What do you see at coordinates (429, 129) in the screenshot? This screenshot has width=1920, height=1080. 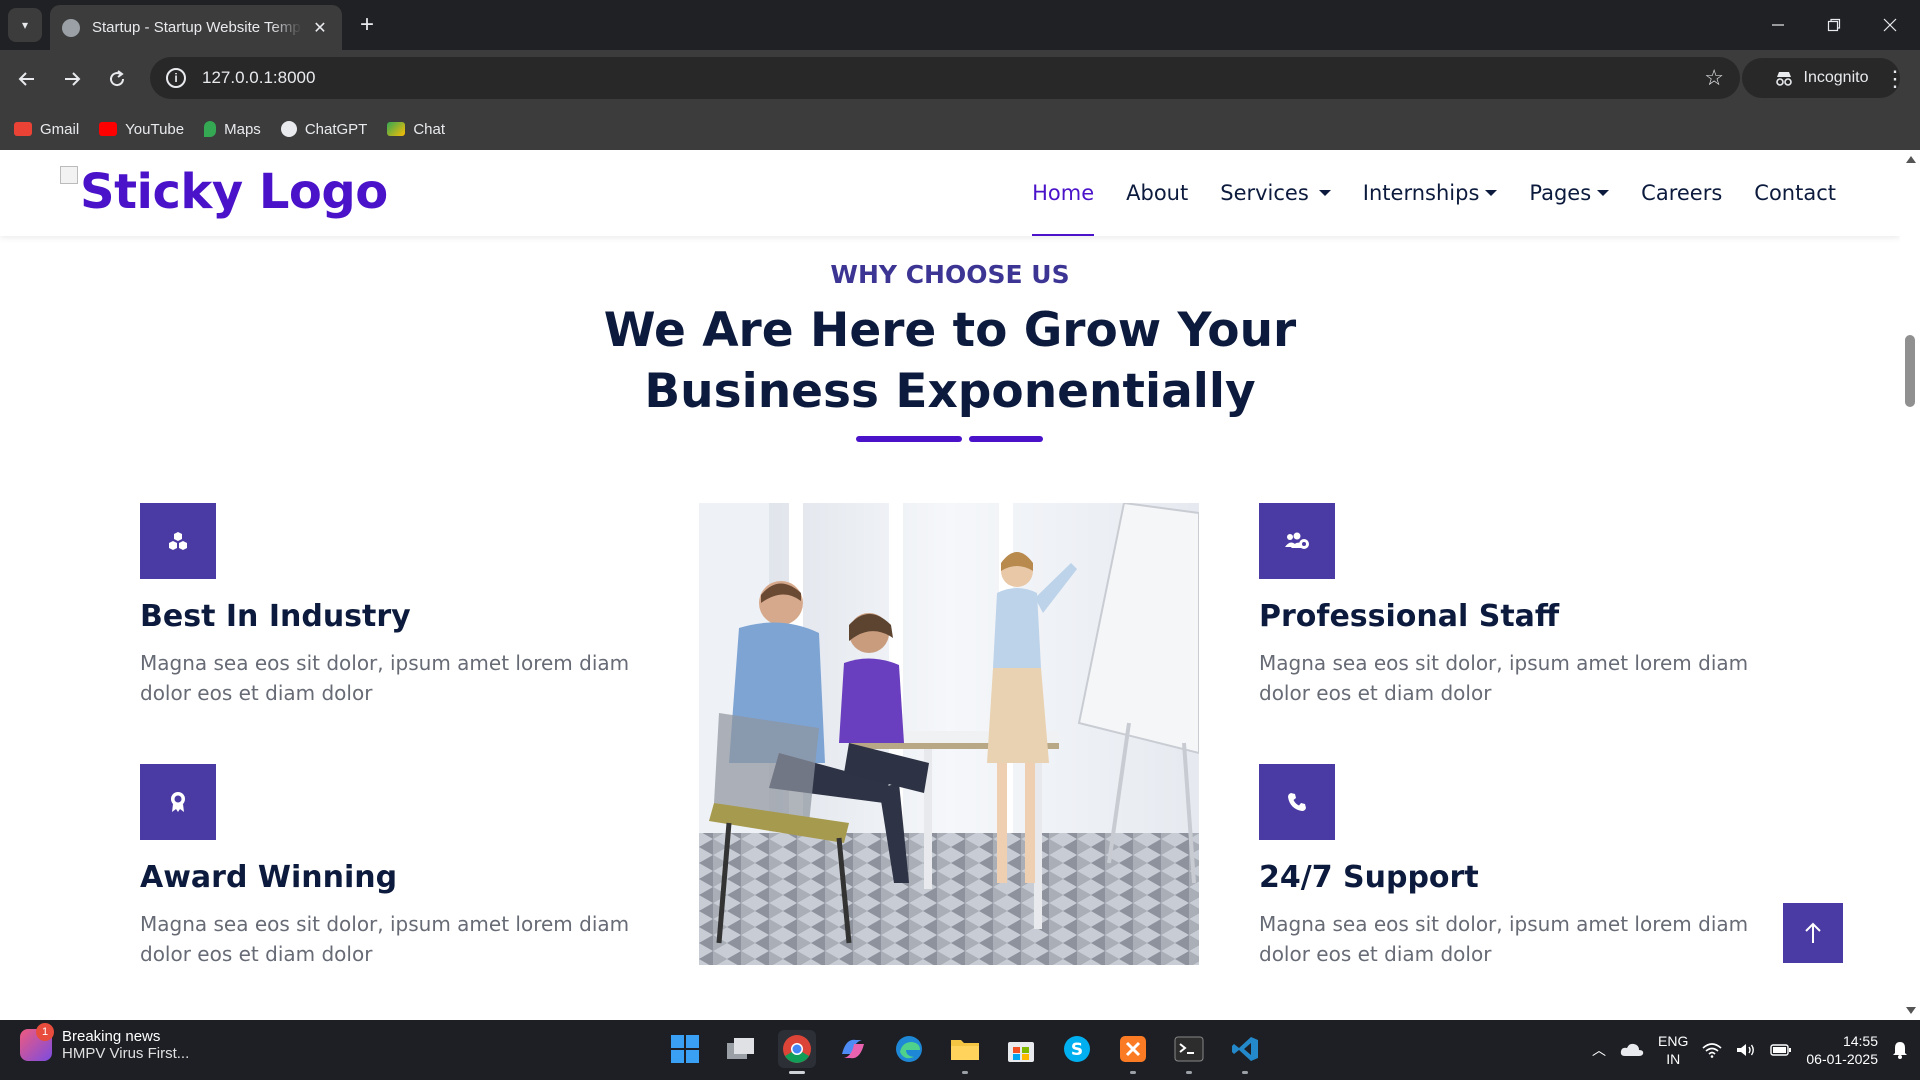 I see `bookmark-label: Chat` at bounding box center [429, 129].